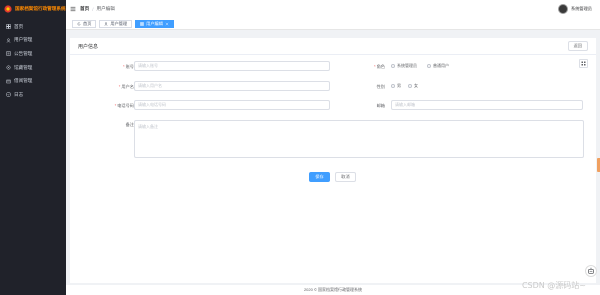 The image size is (600, 295). I want to click on remark-label: 备注, so click(129, 124).